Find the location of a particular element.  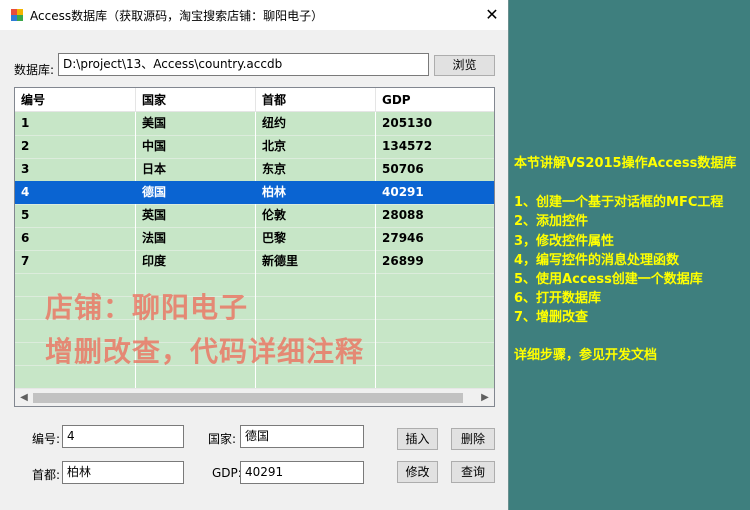

note-step: 1、创建一个基于对话框的MFC工程 is located at coordinates (619, 202).